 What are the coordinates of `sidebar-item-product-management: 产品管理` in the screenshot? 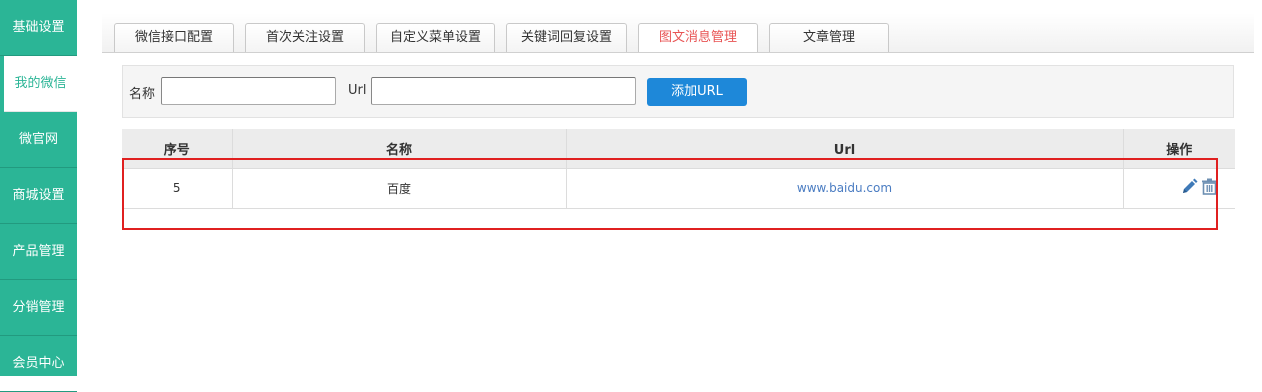 It's located at (38, 252).